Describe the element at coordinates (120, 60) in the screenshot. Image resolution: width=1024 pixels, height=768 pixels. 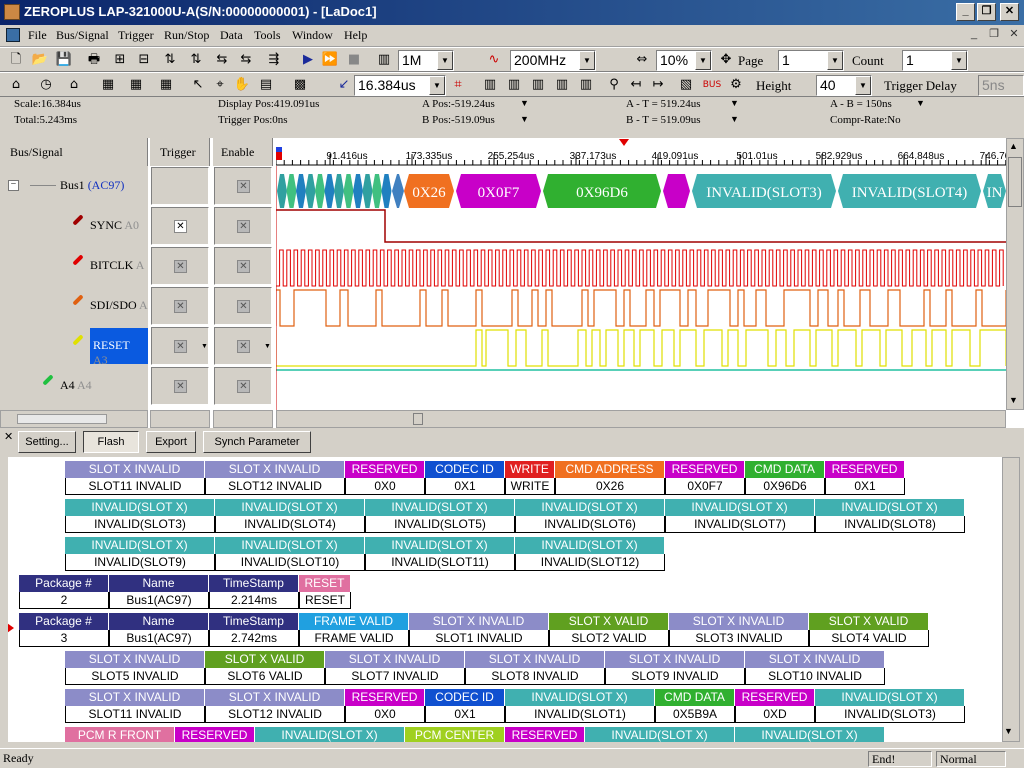
I see `bus-config-icon: ⊞` at that location.